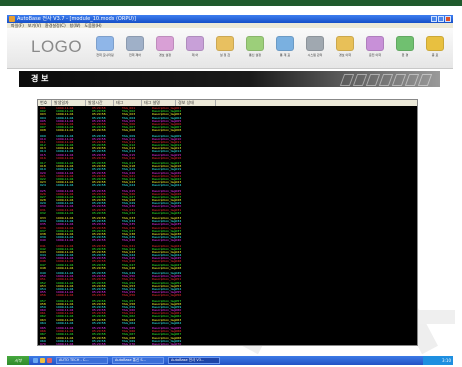 This screenshot has height=367, width=462. I want to click on table-cell: TAG_056, so click(129, 296).